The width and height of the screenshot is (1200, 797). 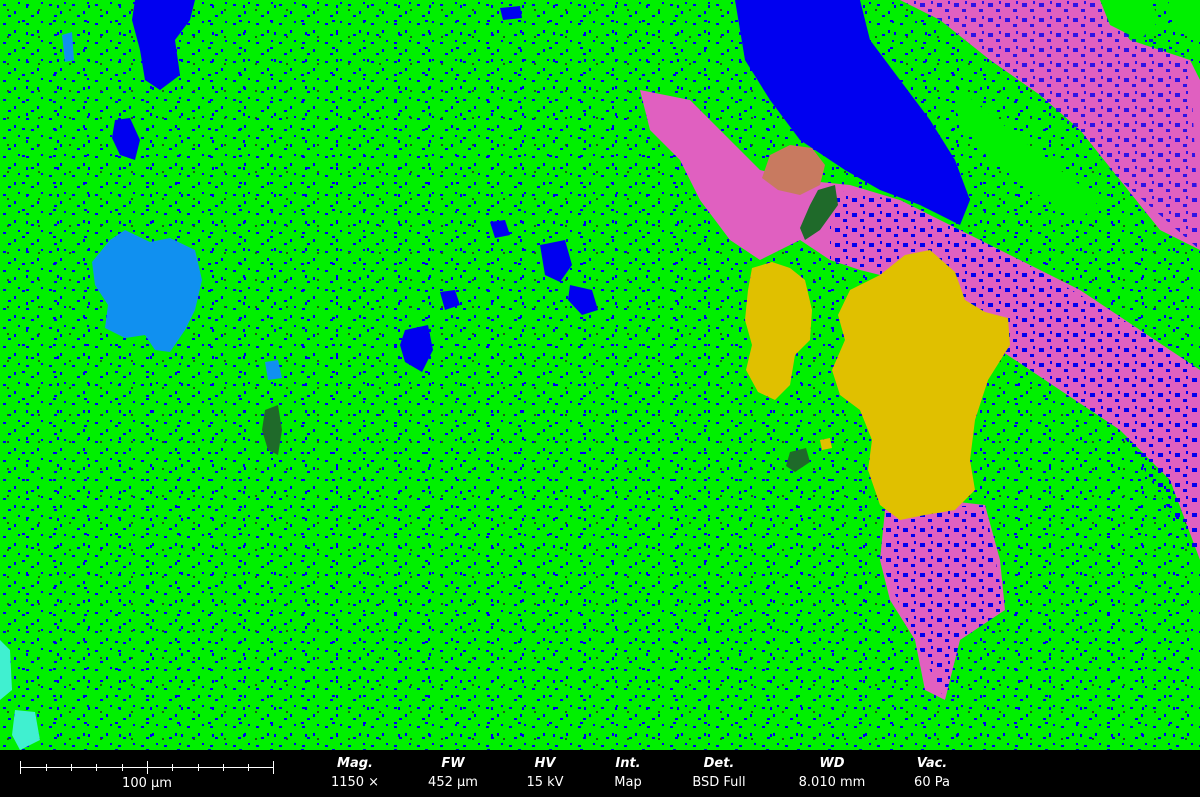 What do you see at coordinates (932, 763) in the screenshot?
I see `field-label: Vac.` at bounding box center [932, 763].